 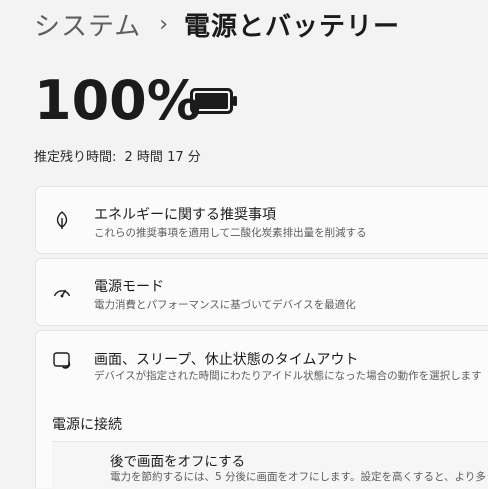 What do you see at coordinates (292, 26) in the screenshot?
I see `page-title: 電源とバッテリー` at bounding box center [292, 26].